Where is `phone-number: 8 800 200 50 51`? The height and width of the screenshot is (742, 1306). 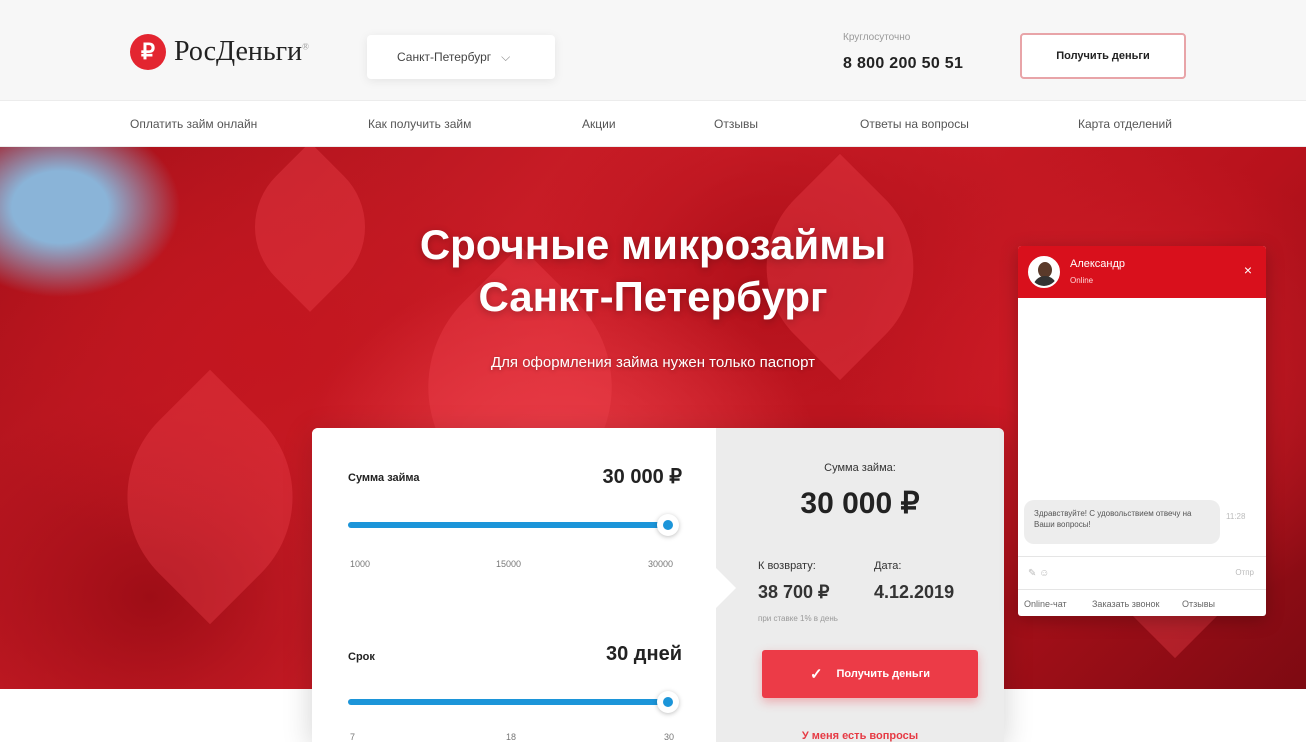
phone-number: 8 800 200 50 51 is located at coordinates (903, 64).